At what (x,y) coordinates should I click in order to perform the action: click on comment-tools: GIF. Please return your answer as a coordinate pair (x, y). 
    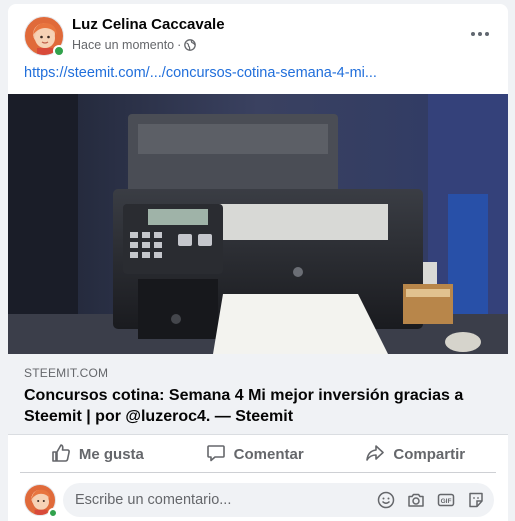
    Looking at the image, I should click on (431, 500).